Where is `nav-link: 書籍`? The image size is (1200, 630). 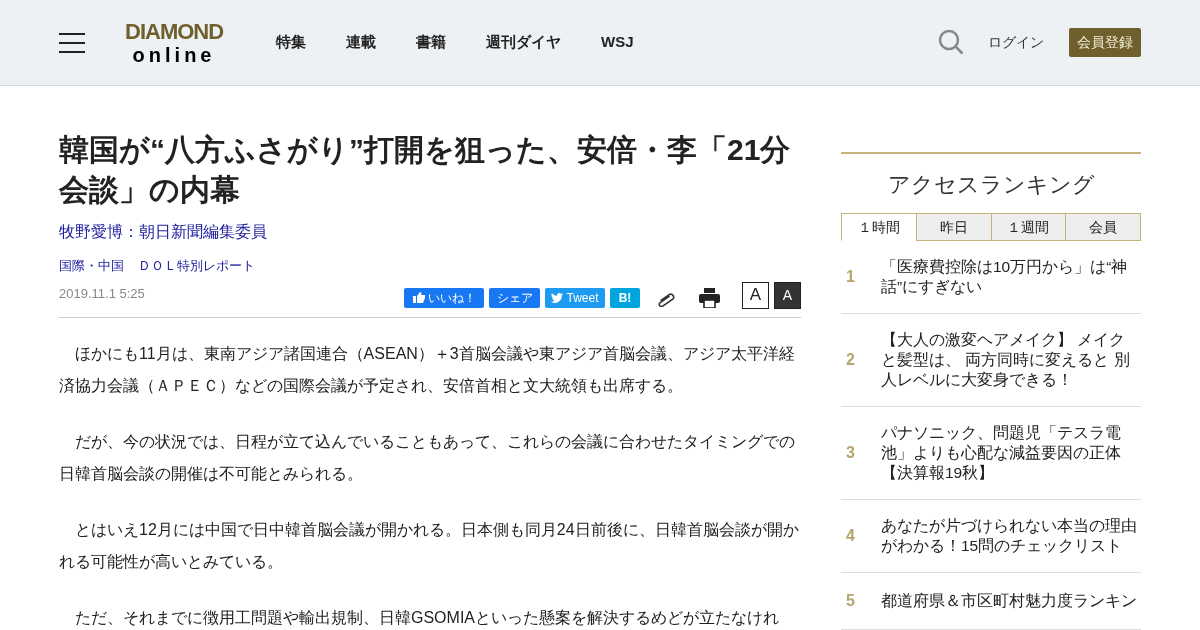
nav-link: 書籍 is located at coordinates (431, 42).